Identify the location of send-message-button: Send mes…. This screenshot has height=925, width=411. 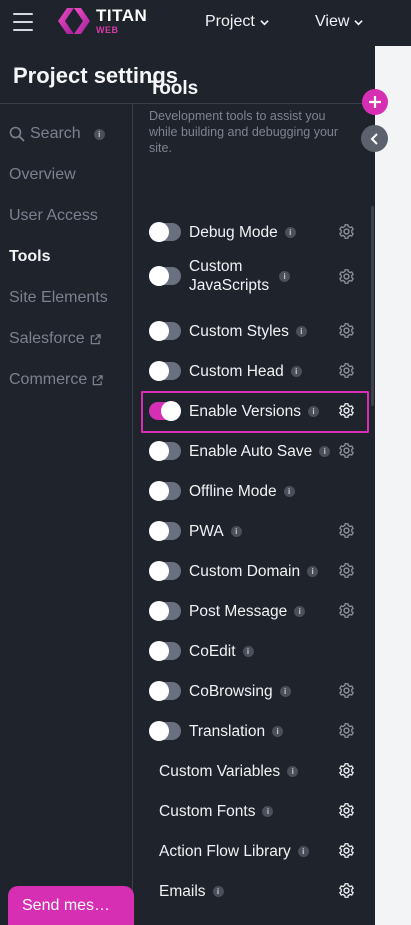
(71, 905).